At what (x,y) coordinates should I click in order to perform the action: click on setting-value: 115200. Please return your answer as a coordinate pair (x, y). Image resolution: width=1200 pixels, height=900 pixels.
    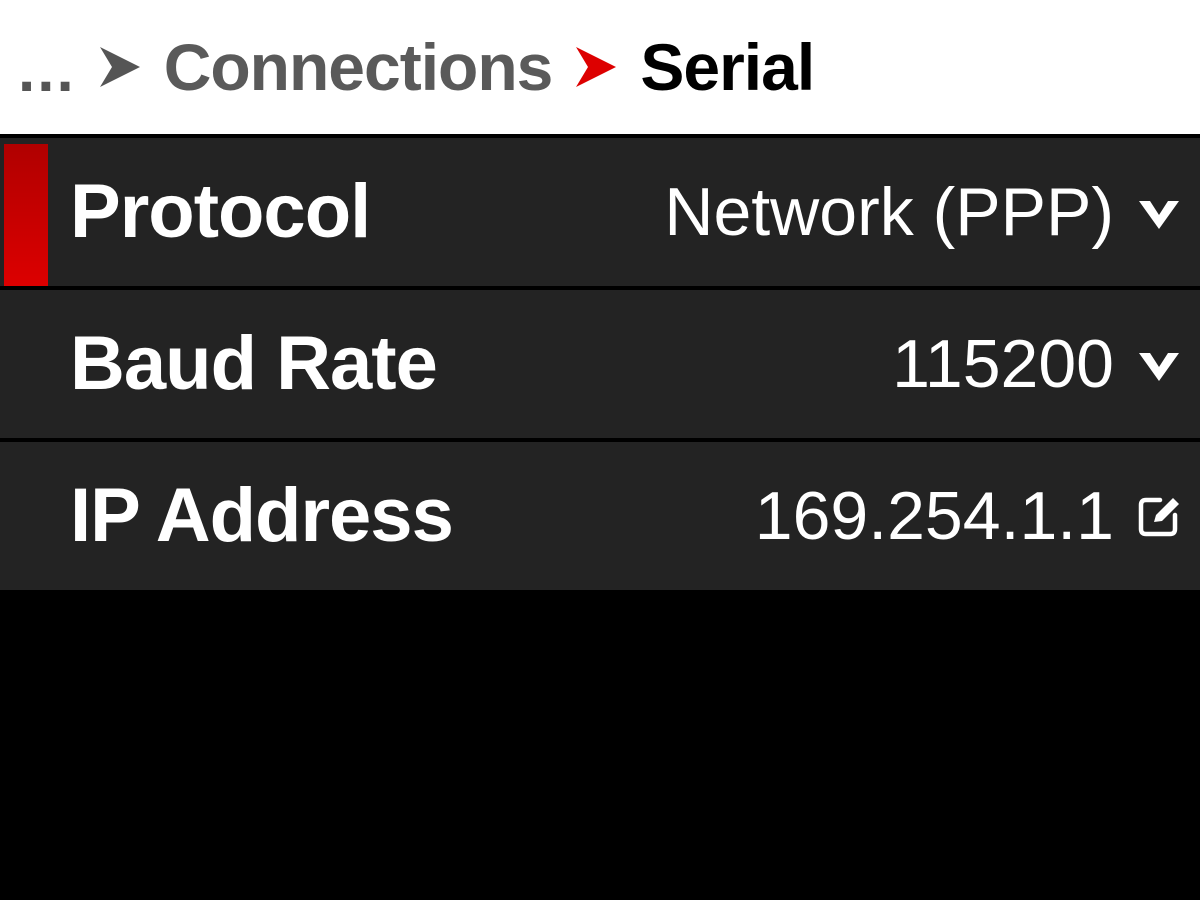
    Looking at the image, I should click on (1003, 364).